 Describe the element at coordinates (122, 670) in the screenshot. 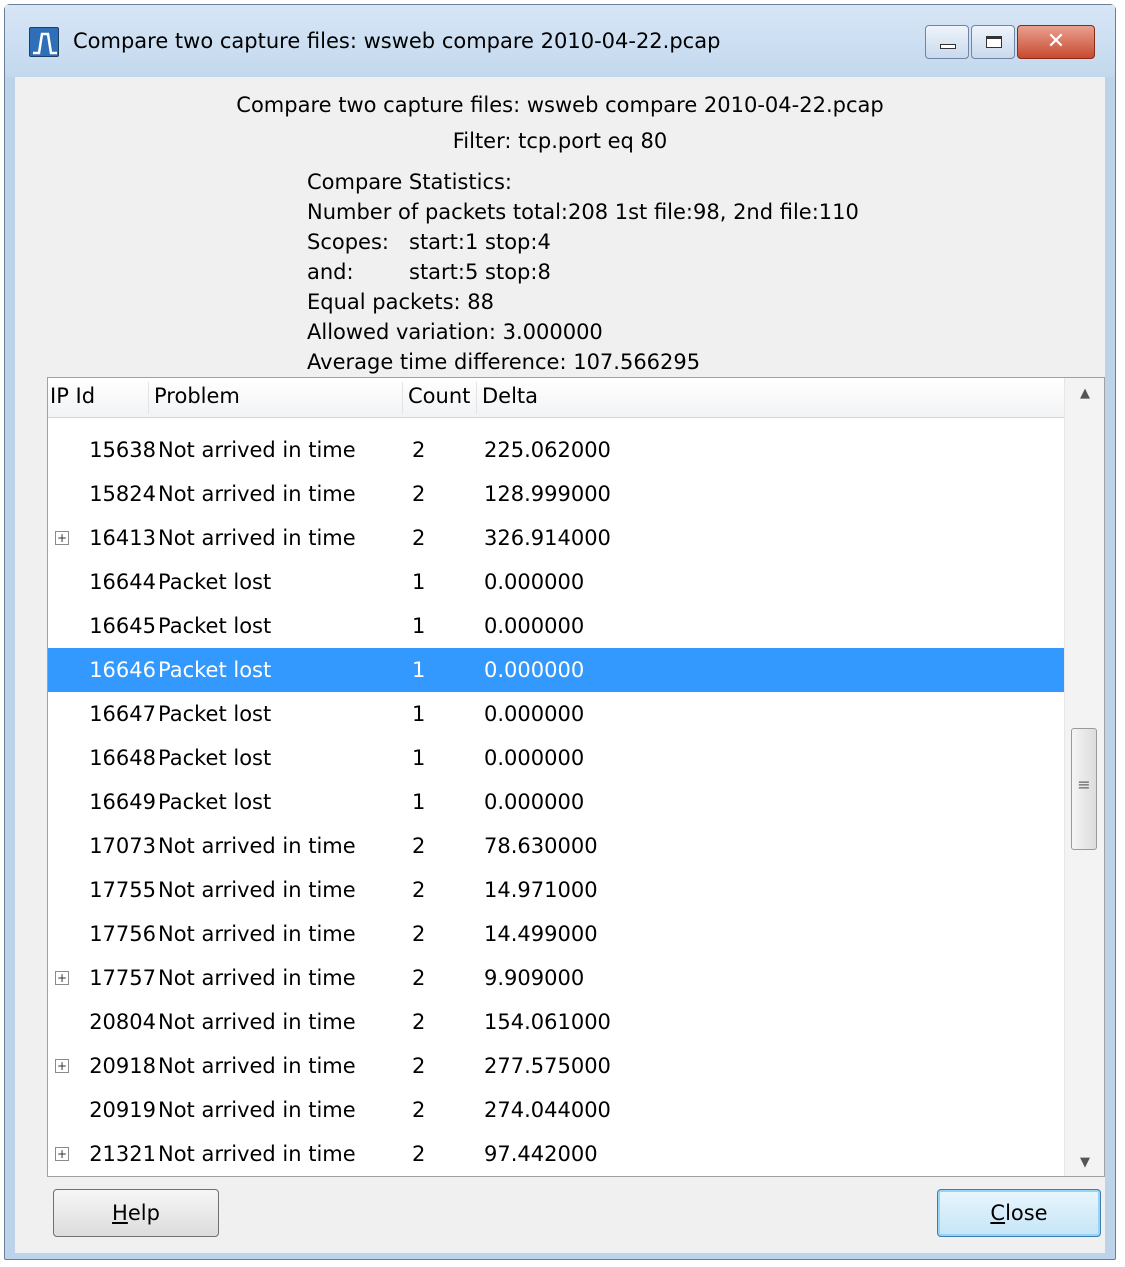

I see `cell-ip-id: 16646` at that location.